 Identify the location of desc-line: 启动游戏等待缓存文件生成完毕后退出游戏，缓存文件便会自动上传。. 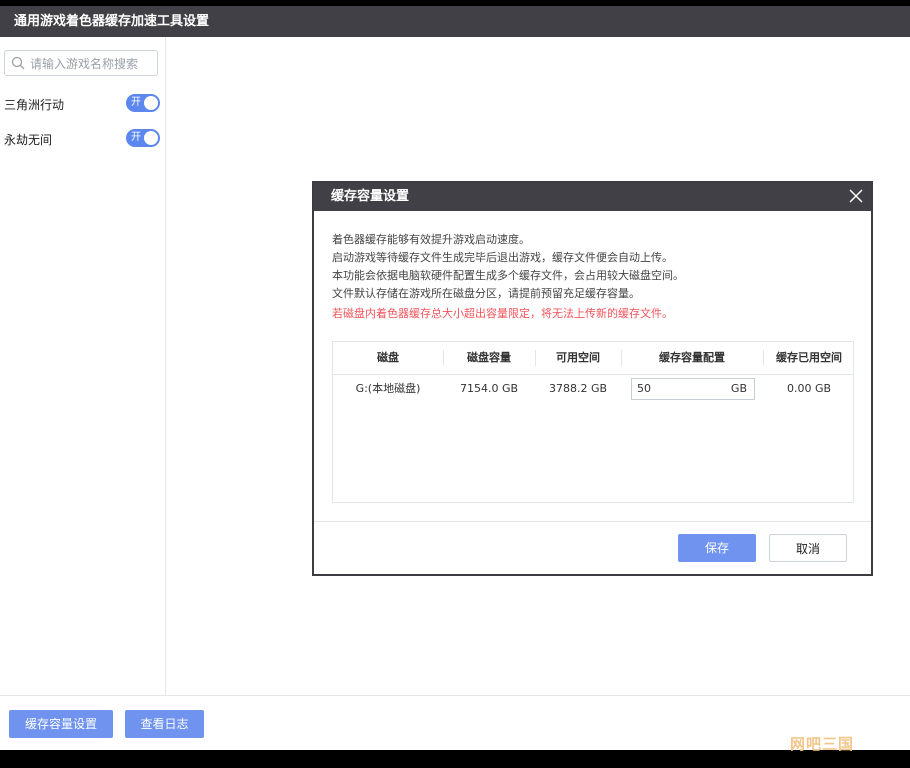
(502, 257).